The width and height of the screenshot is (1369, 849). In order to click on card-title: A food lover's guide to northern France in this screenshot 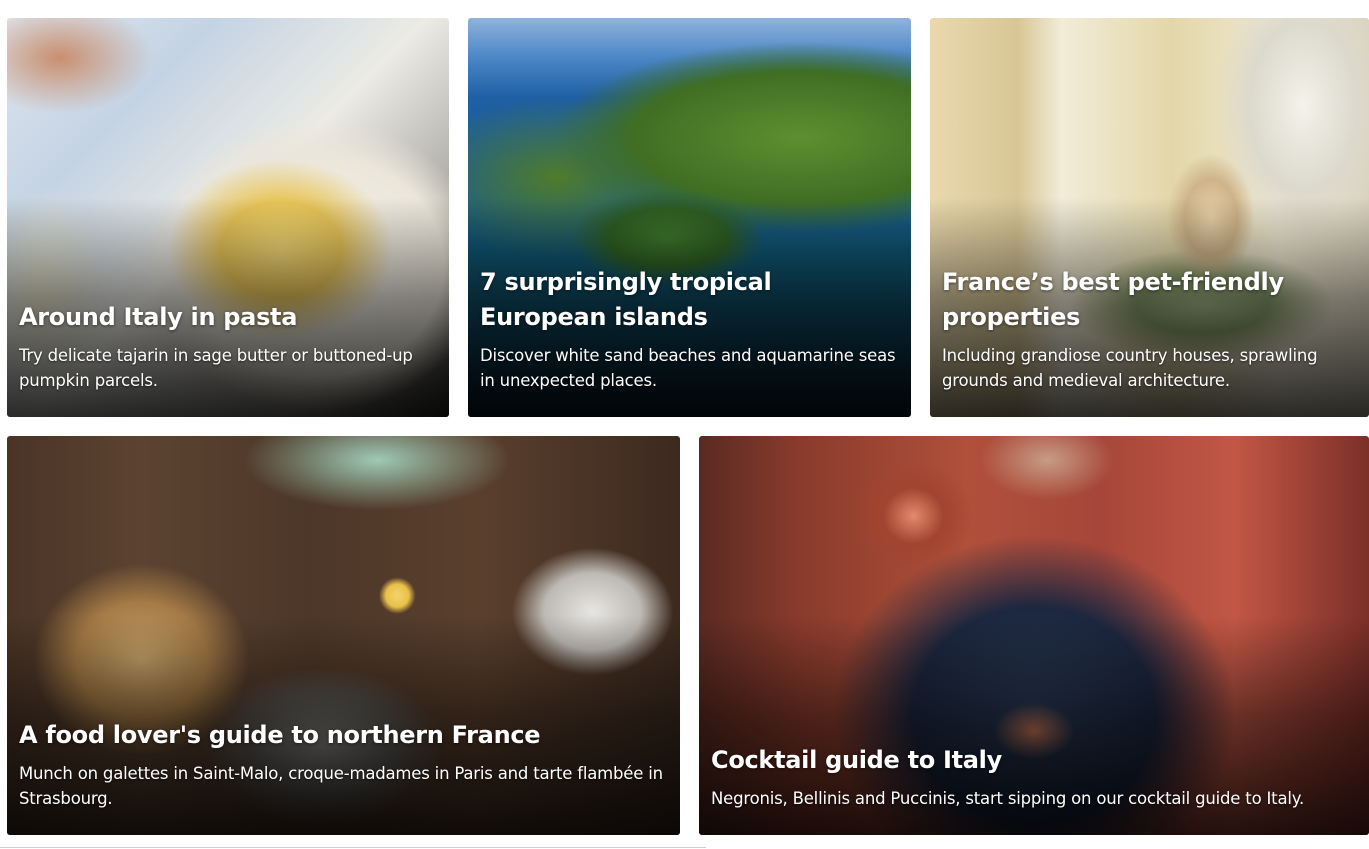, I will do `click(280, 735)`.